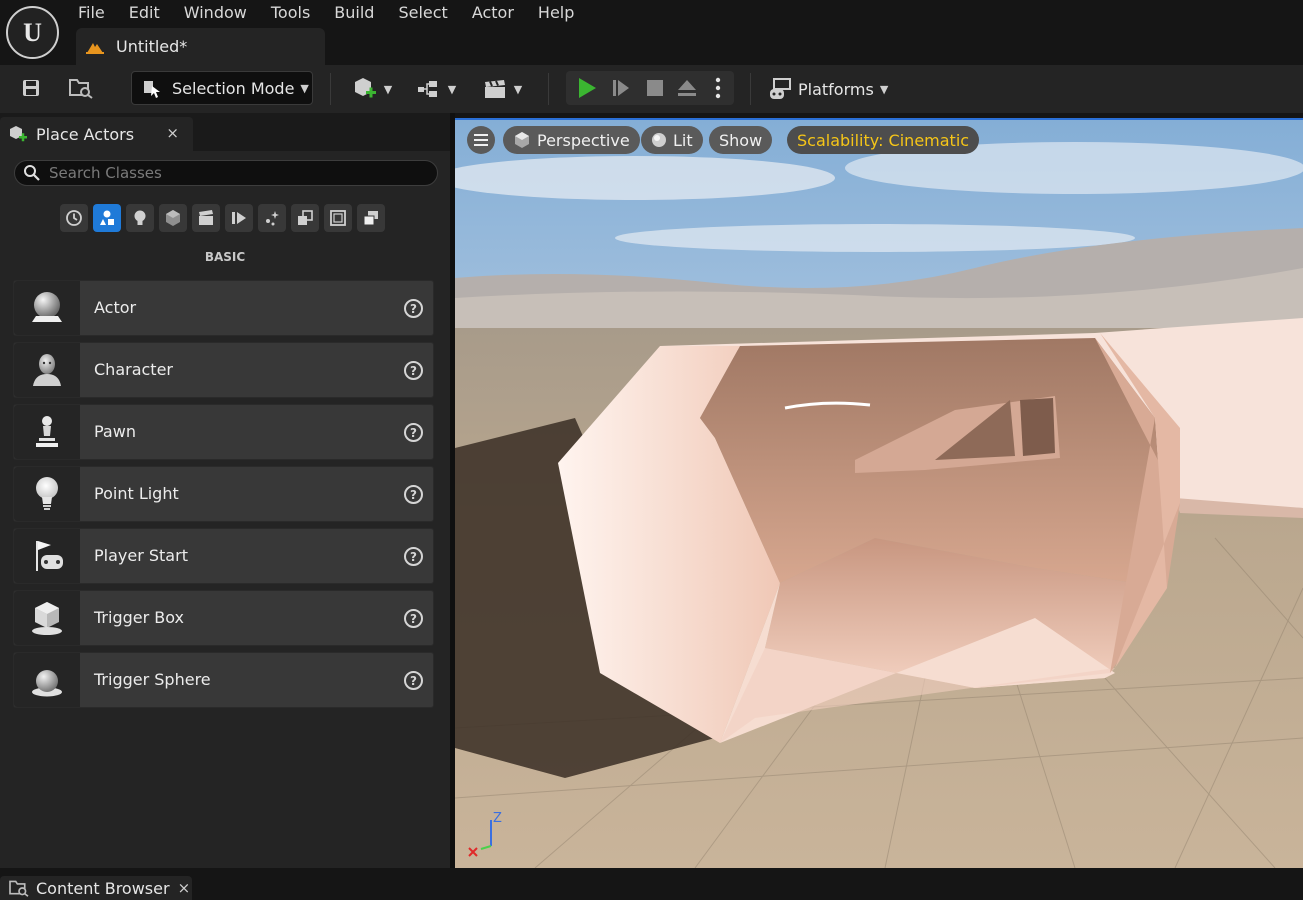 Image resolution: width=1303 pixels, height=900 pixels. Describe the element at coordinates (74, 218) in the screenshot. I see `recent-icon` at that location.